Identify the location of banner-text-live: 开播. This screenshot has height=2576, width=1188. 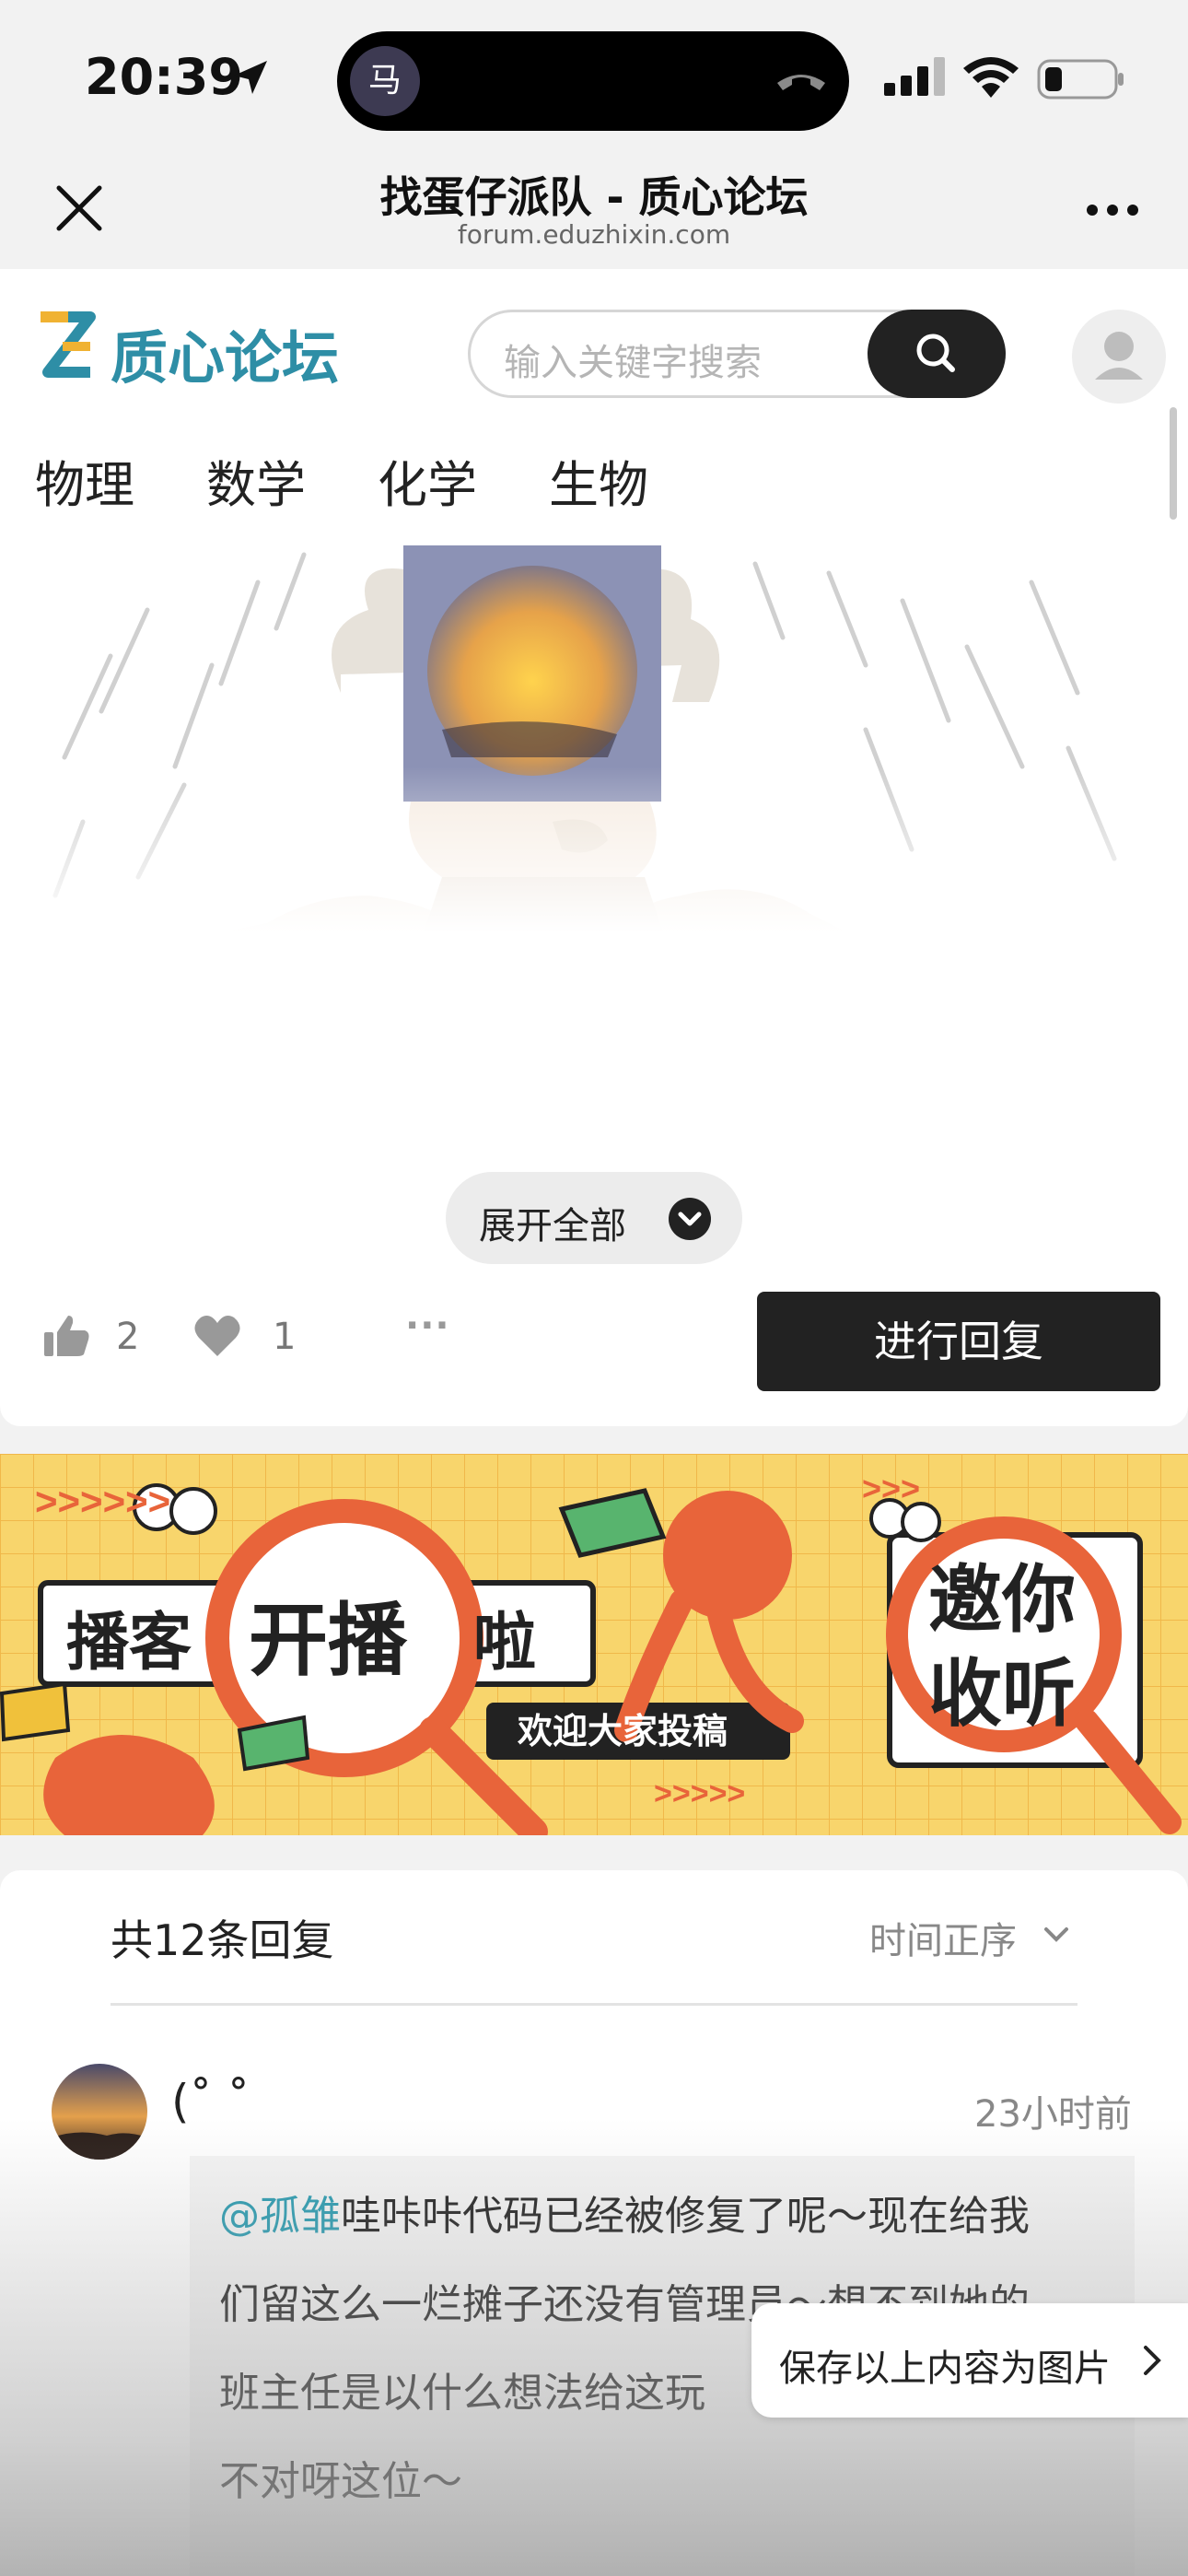
(328, 1641).